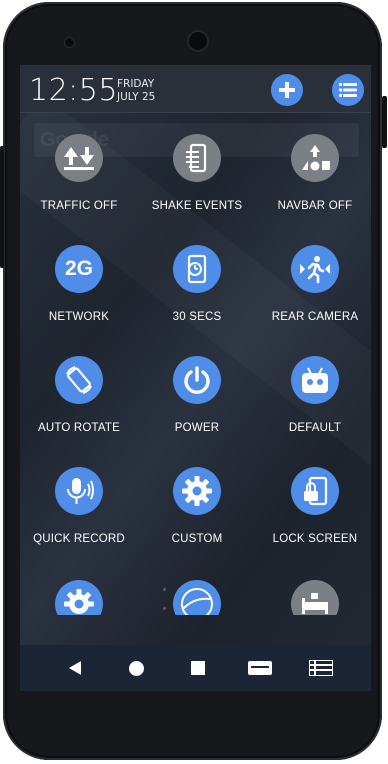 The width and height of the screenshot is (388, 764). What do you see at coordinates (79, 380) in the screenshot?
I see `auto-rotate-icon` at bounding box center [79, 380].